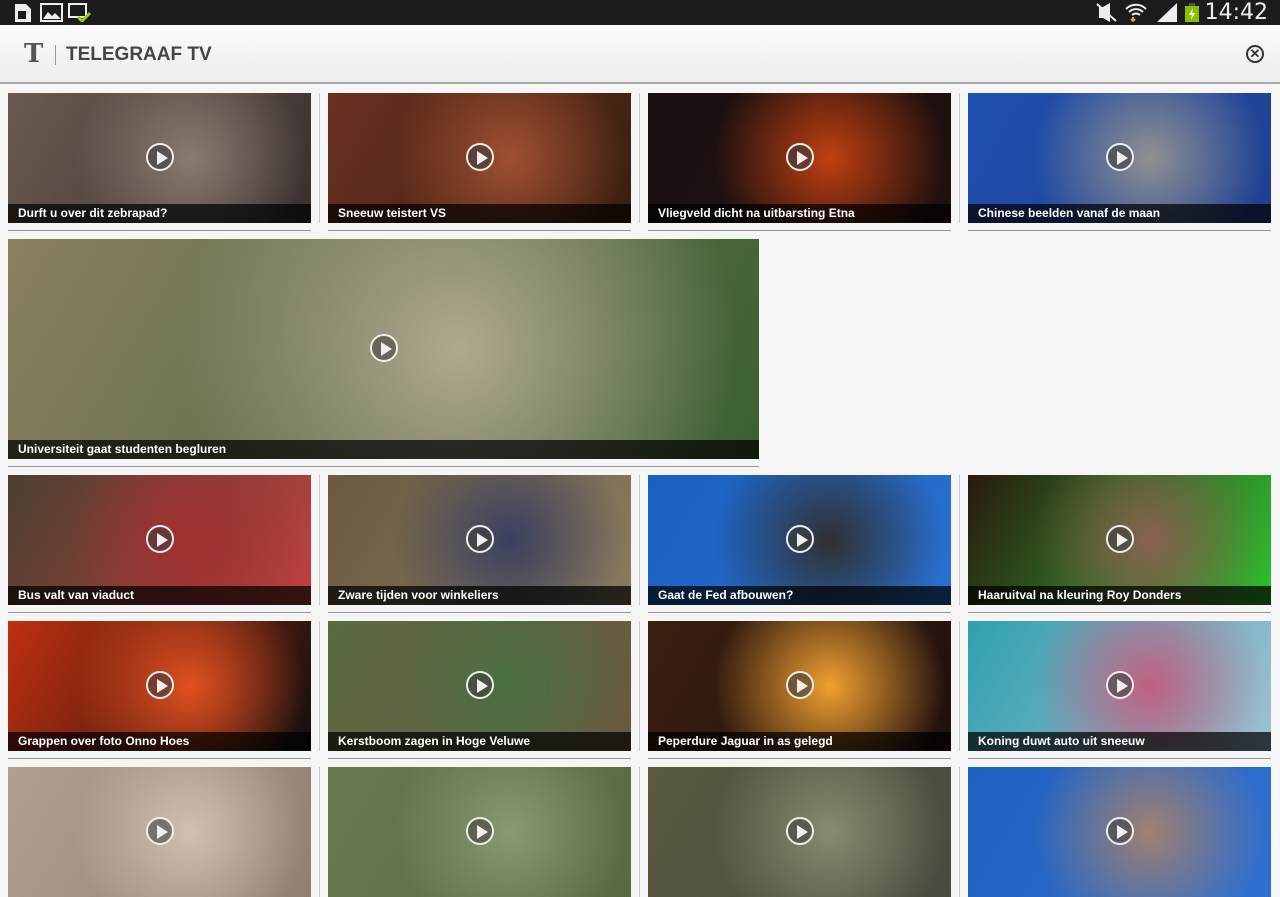 The width and height of the screenshot is (1280, 897). Describe the element at coordinates (34, 54) in the screenshot. I see `telegraaf-logo: T` at that location.